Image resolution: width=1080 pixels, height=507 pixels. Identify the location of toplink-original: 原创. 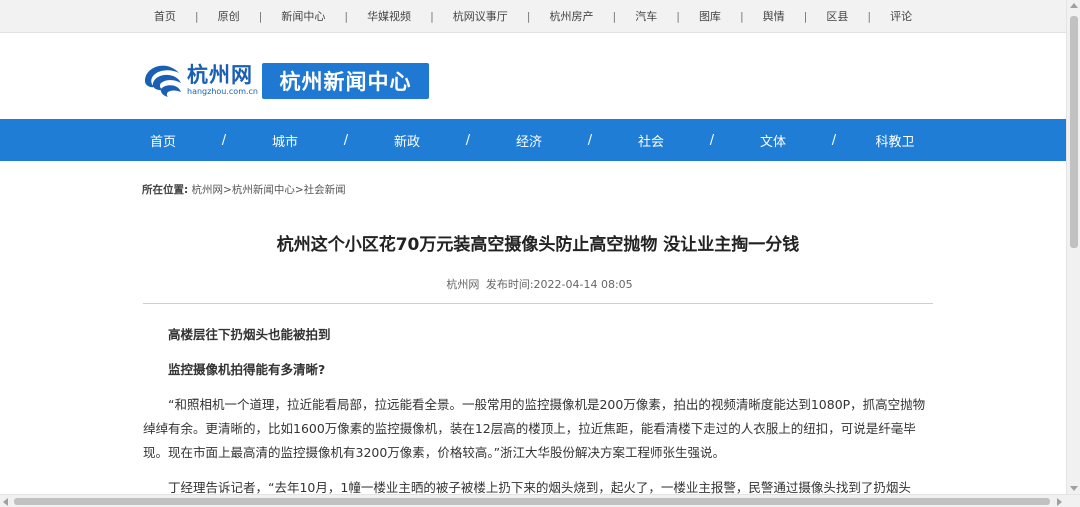
(229, 16).